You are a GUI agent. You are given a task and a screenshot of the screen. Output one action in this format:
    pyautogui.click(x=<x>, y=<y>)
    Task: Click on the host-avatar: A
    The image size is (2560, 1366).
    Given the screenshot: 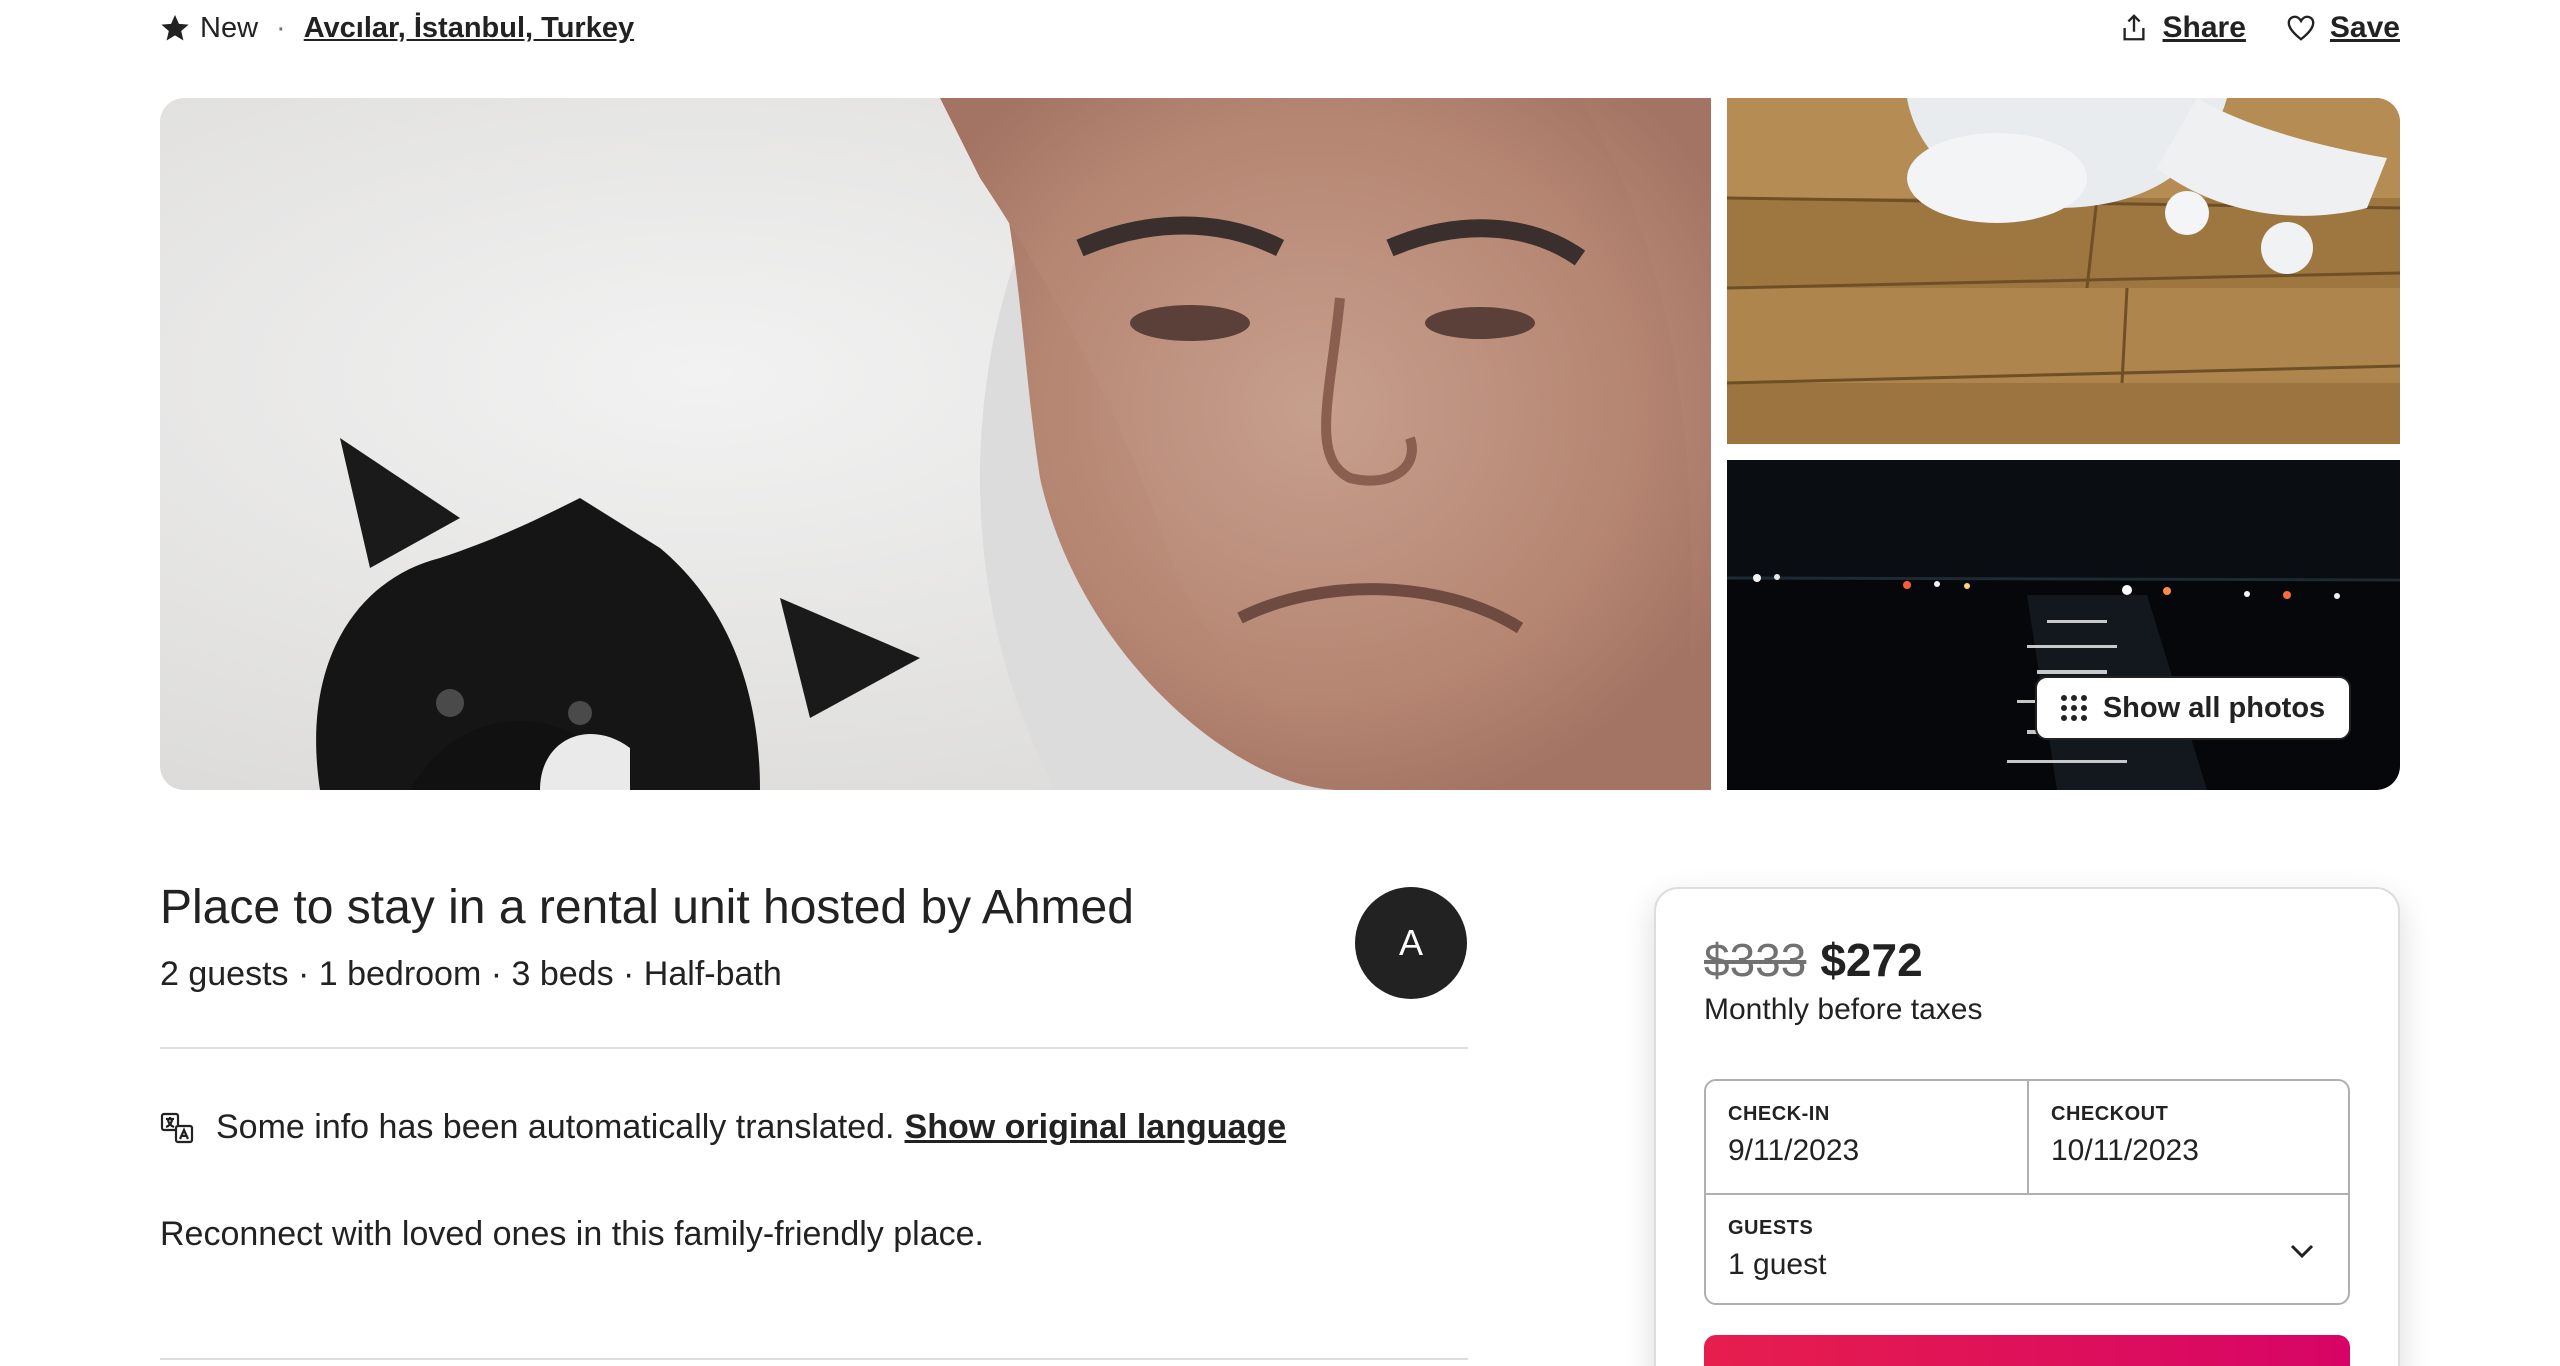 What is the action you would take?
    pyautogui.click(x=1411, y=943)
    